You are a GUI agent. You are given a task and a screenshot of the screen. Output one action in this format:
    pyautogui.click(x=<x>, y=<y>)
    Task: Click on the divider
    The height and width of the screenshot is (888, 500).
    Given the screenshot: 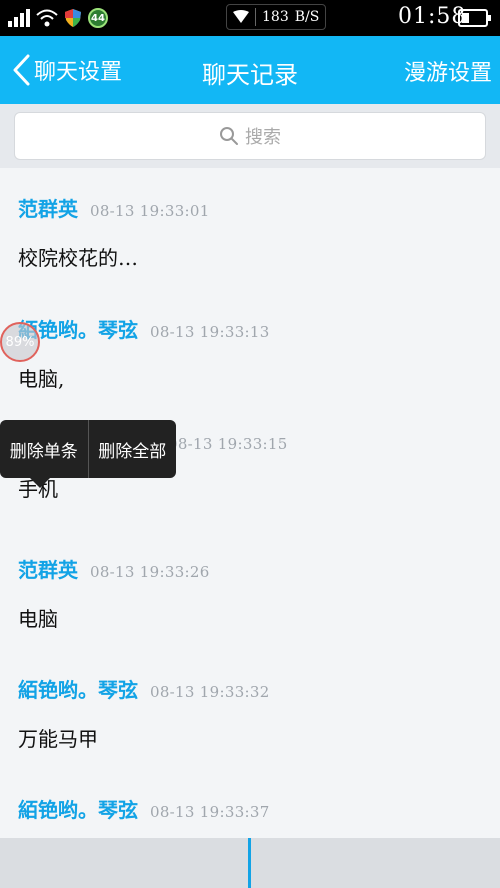 What is the action you would take?
    pyautogui.click(x=255, y=17)
    